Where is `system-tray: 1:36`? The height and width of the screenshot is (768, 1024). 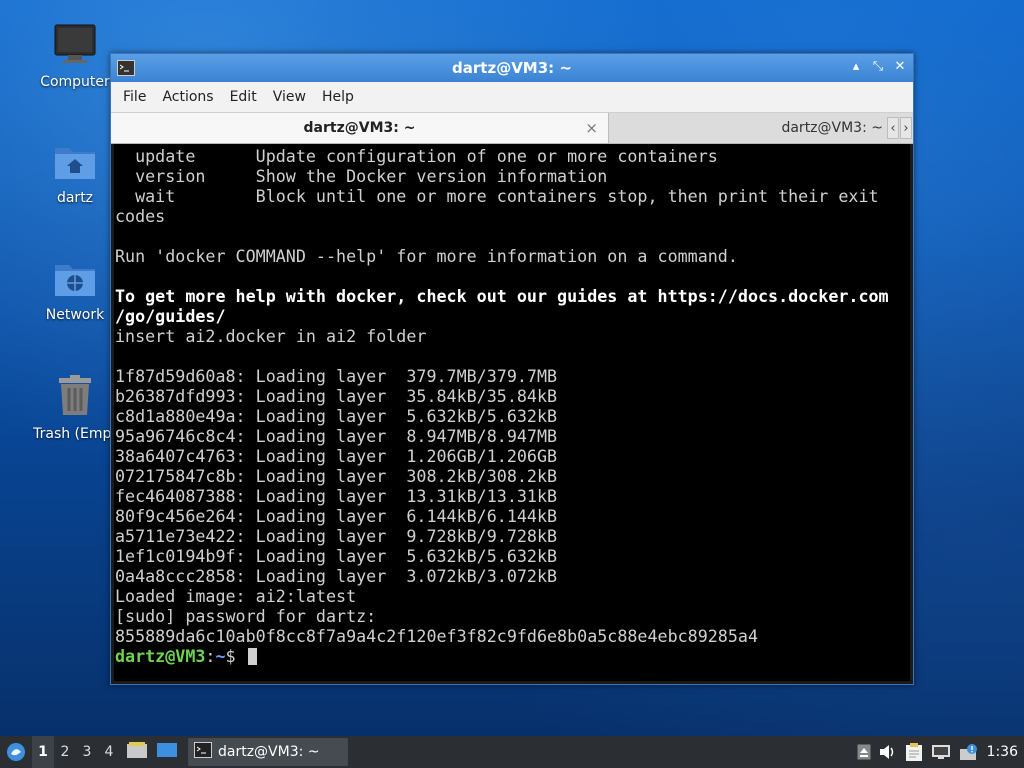 system-tray: 1:36 is located at coordinates (940, 752).